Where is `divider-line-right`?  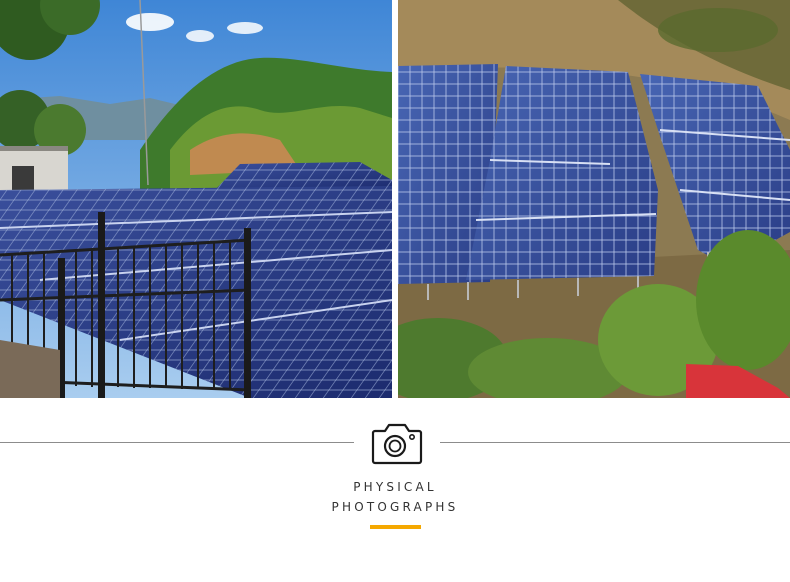 divider-line-right is located at coordinates (615, 442).